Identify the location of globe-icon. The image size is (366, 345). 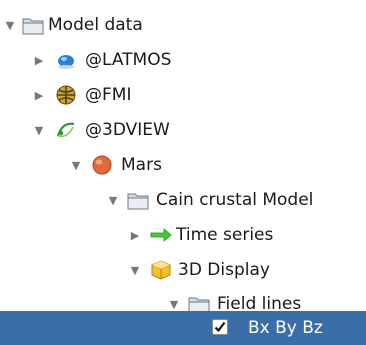
(66, 95).